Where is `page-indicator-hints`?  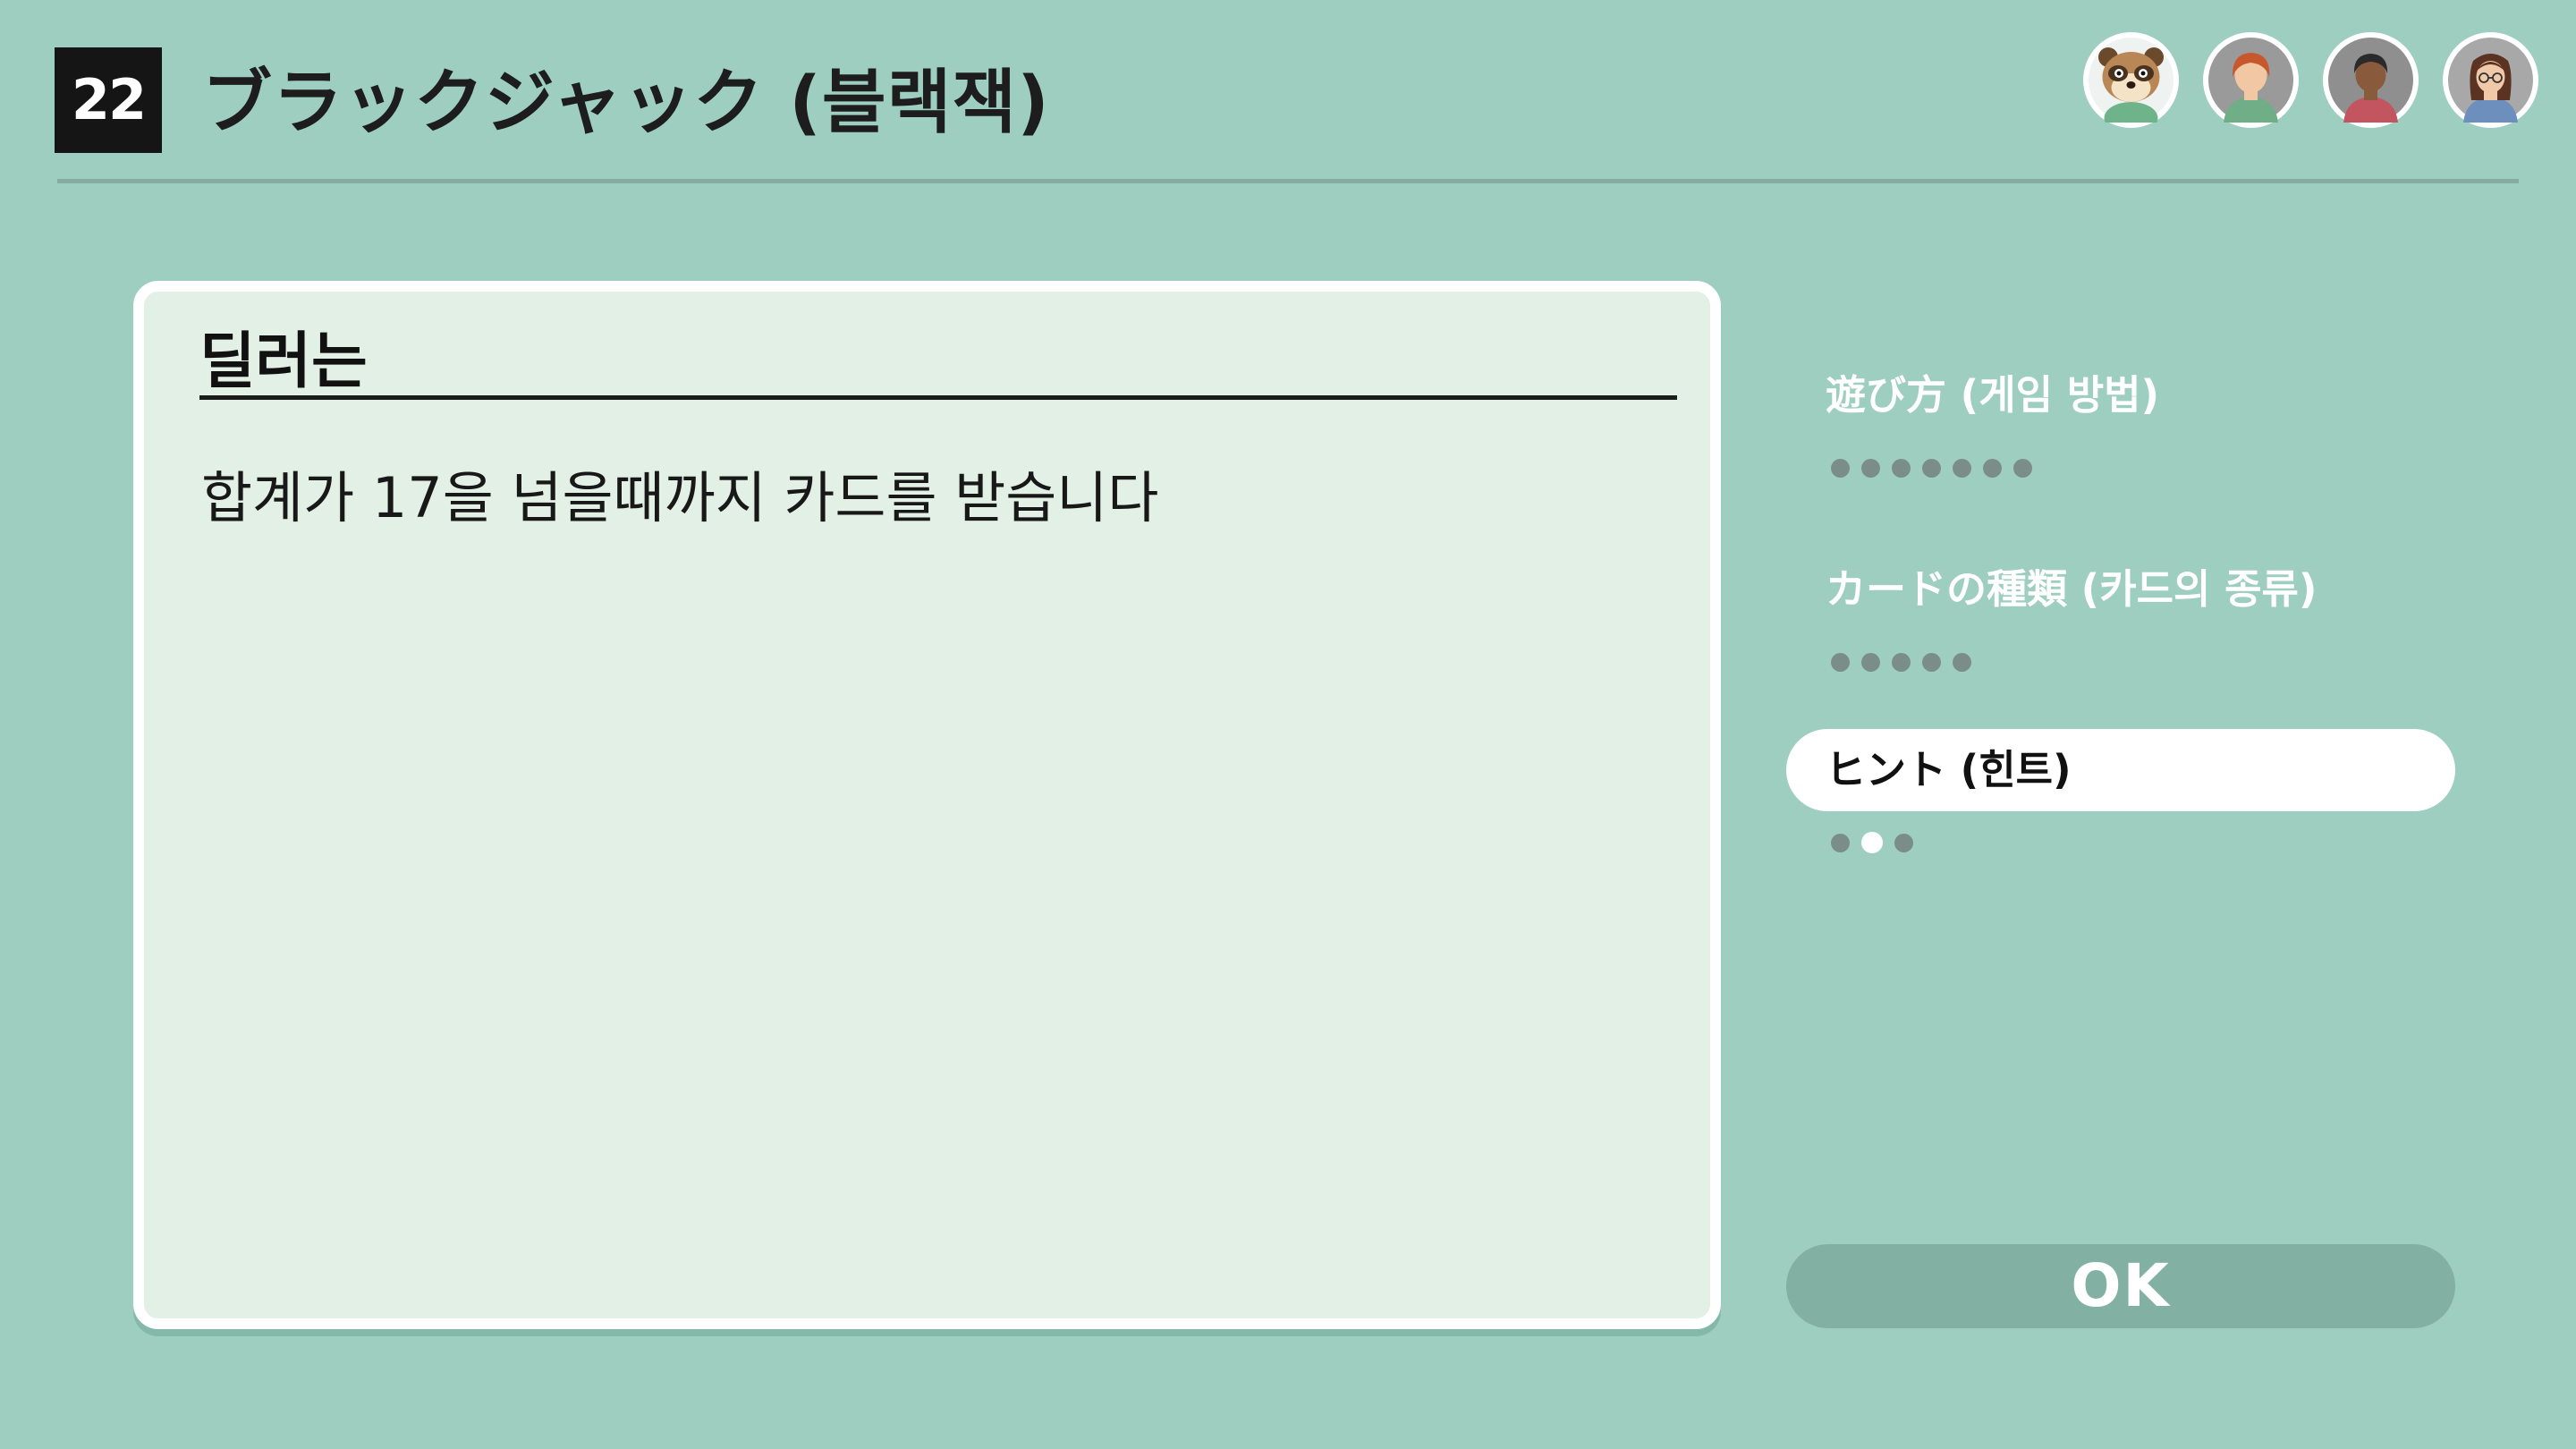 page-indicator-hints is located at coordinates (2120, 842).